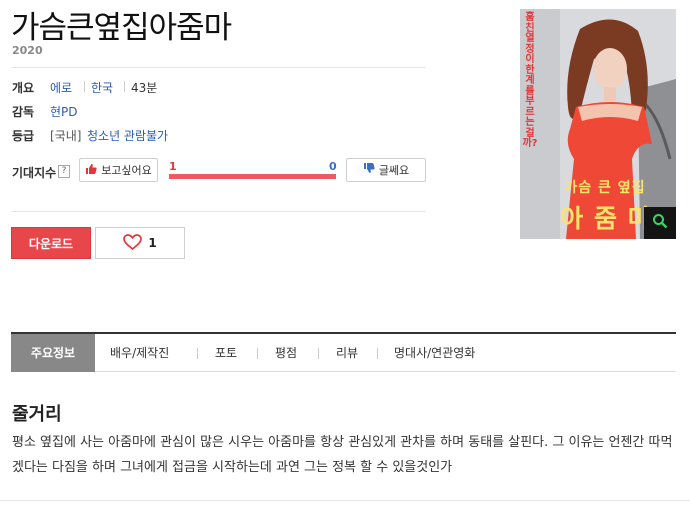 This screenshot has width=690, height=510. I want to click on zoom-button, so click(660, 223).